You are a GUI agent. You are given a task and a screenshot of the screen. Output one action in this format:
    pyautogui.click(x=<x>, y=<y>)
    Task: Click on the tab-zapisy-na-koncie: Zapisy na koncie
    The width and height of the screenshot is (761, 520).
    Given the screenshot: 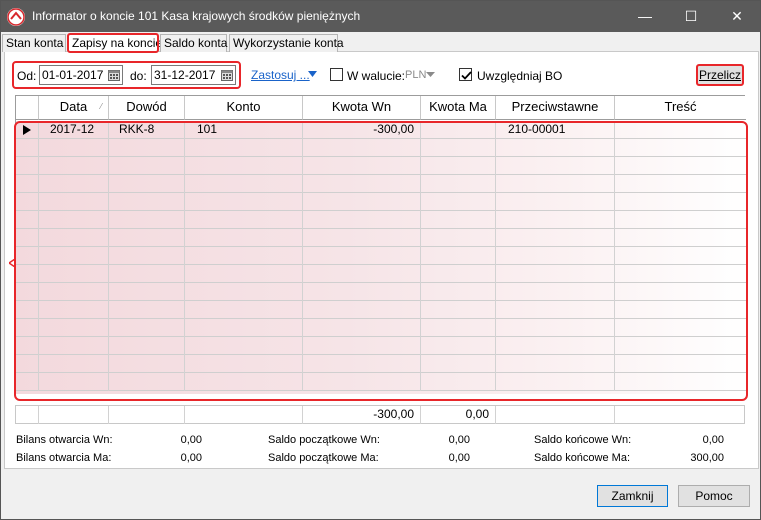 What is the action you would take?
    pyautogui.click(x=114, y=43)
    